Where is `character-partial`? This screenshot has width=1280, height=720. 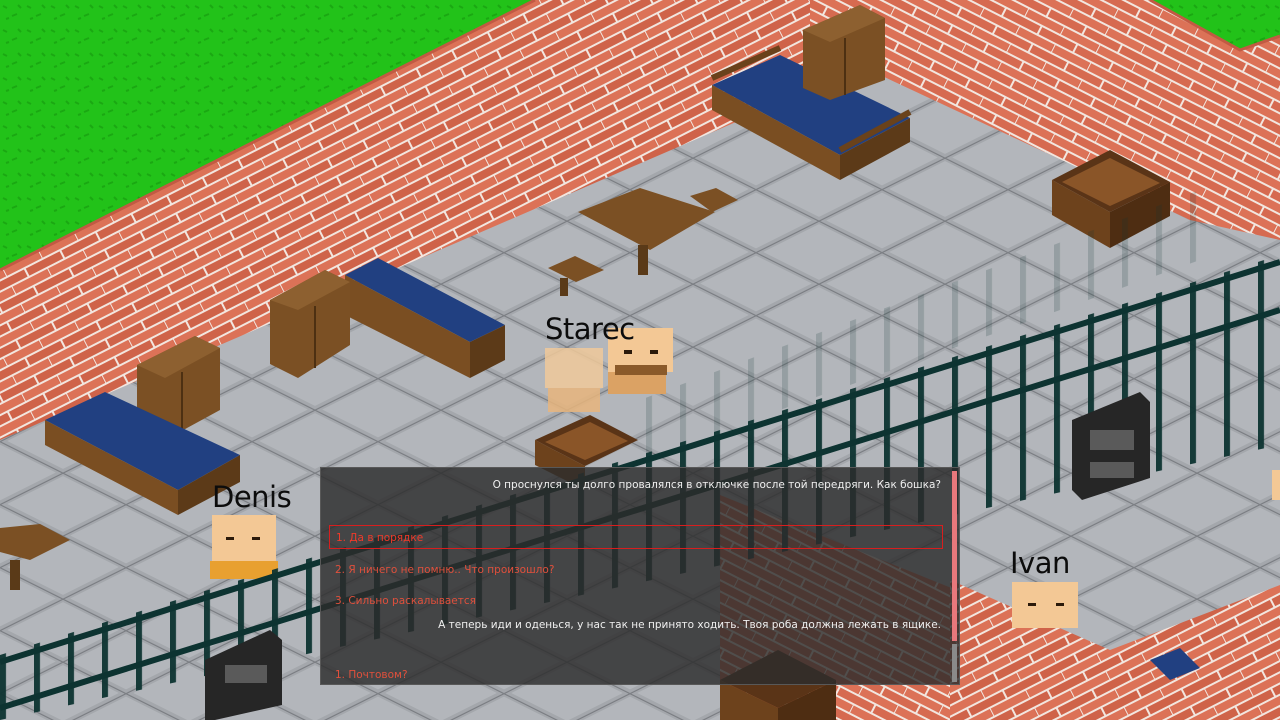
character-partial is located at coordinates (1276, 485).